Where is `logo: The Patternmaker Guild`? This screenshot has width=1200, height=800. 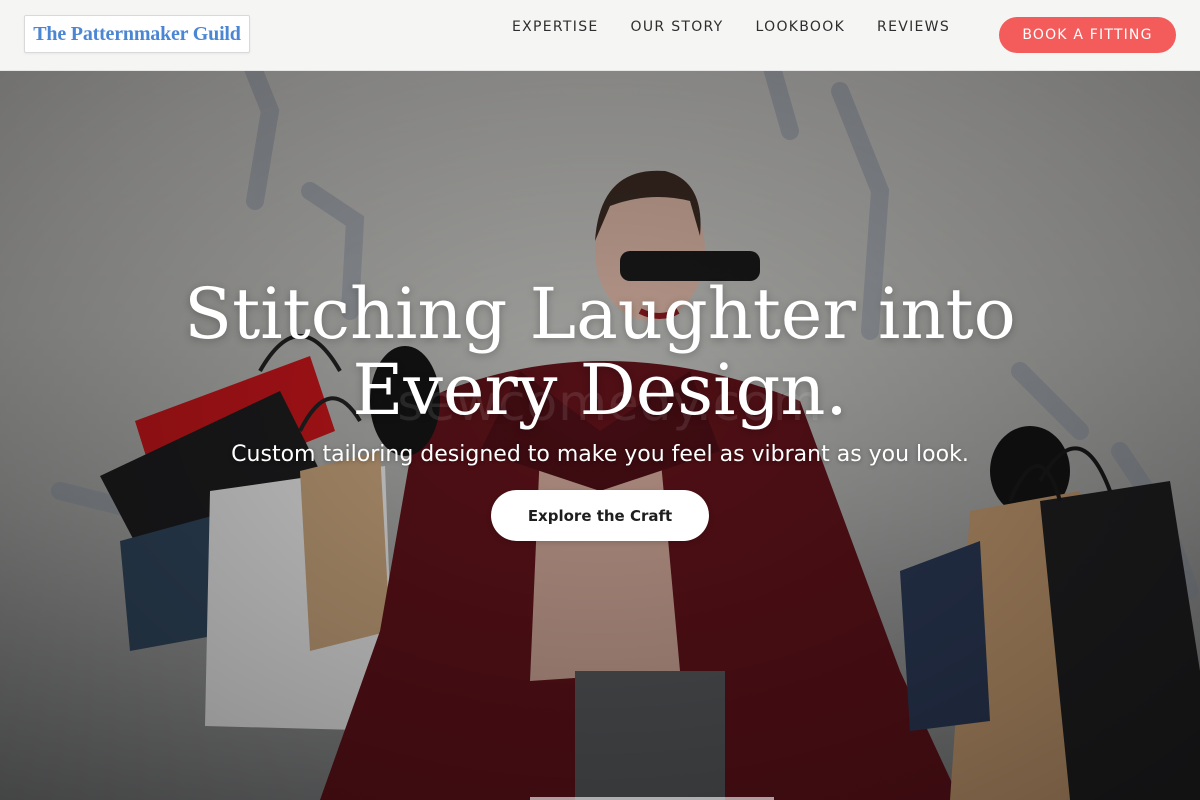
logo: The Patternmaker Guild is located at coordinates (137, 34).